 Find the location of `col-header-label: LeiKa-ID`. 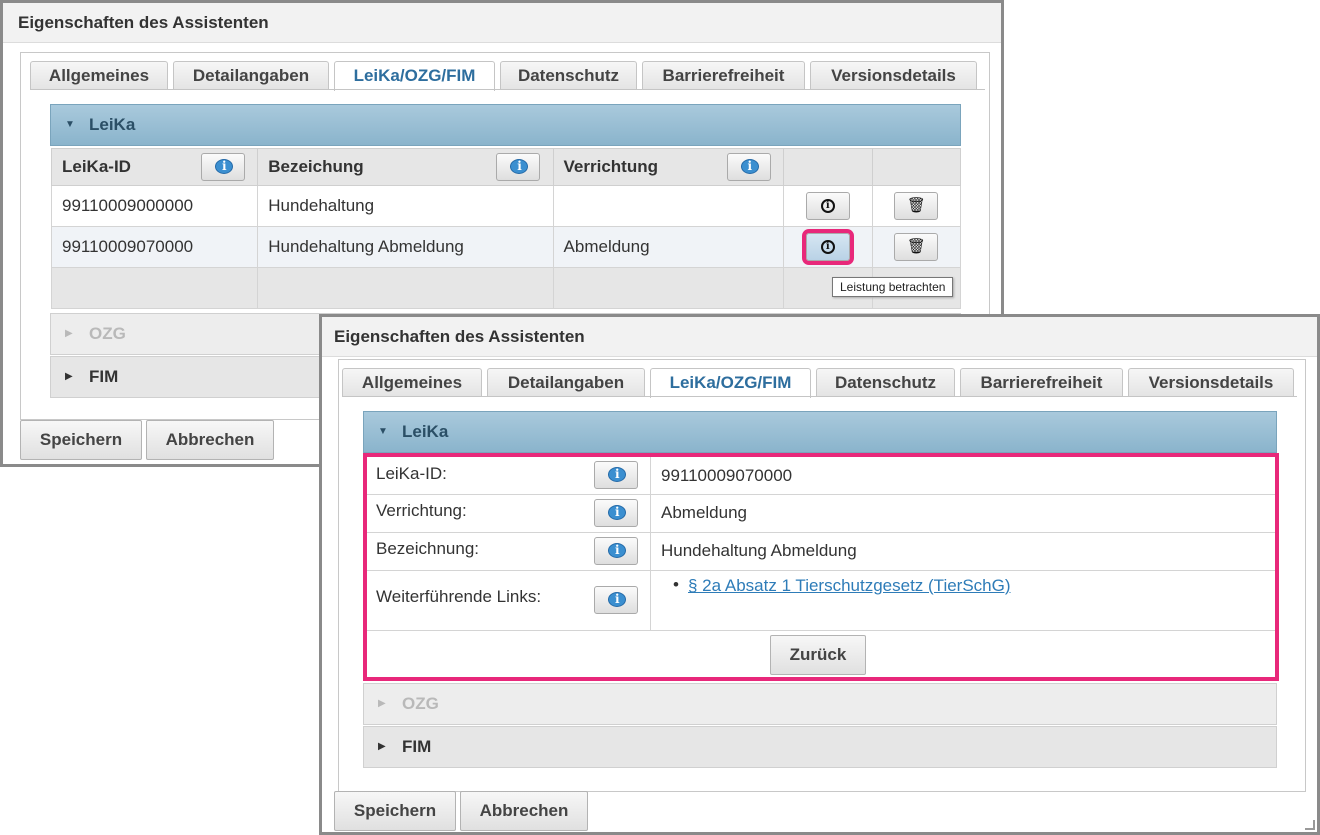

col-header-label: LeiKa-ID is located at coordinates (96, 166).